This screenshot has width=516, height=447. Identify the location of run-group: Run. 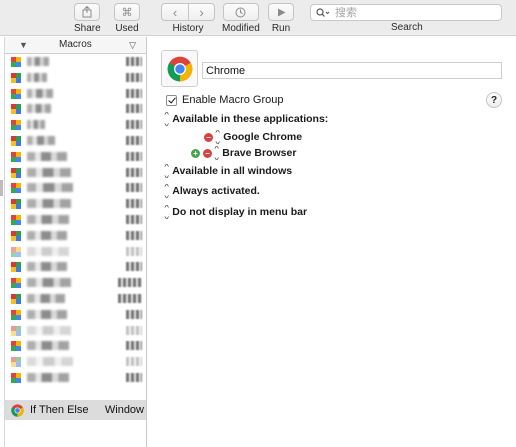
(281, 18).